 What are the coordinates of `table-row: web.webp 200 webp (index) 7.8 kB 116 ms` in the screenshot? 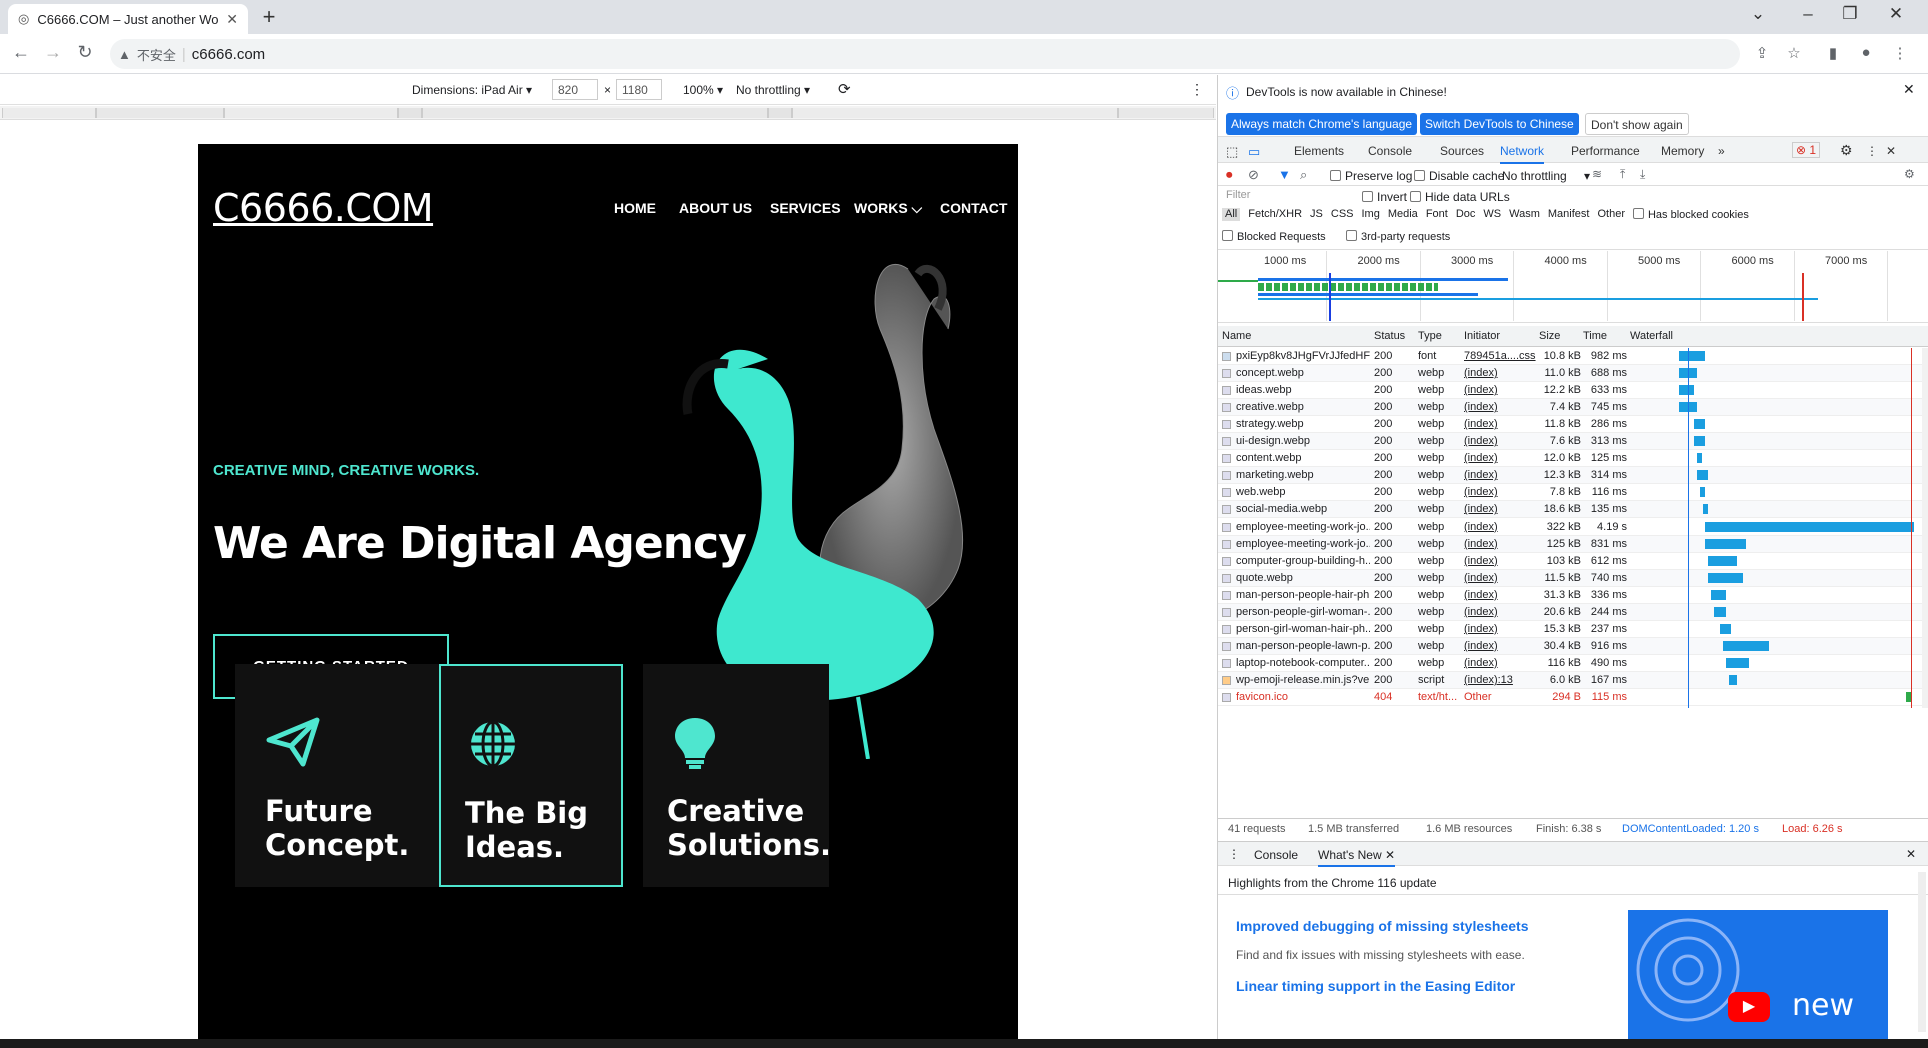 It's located at (1573, 493).